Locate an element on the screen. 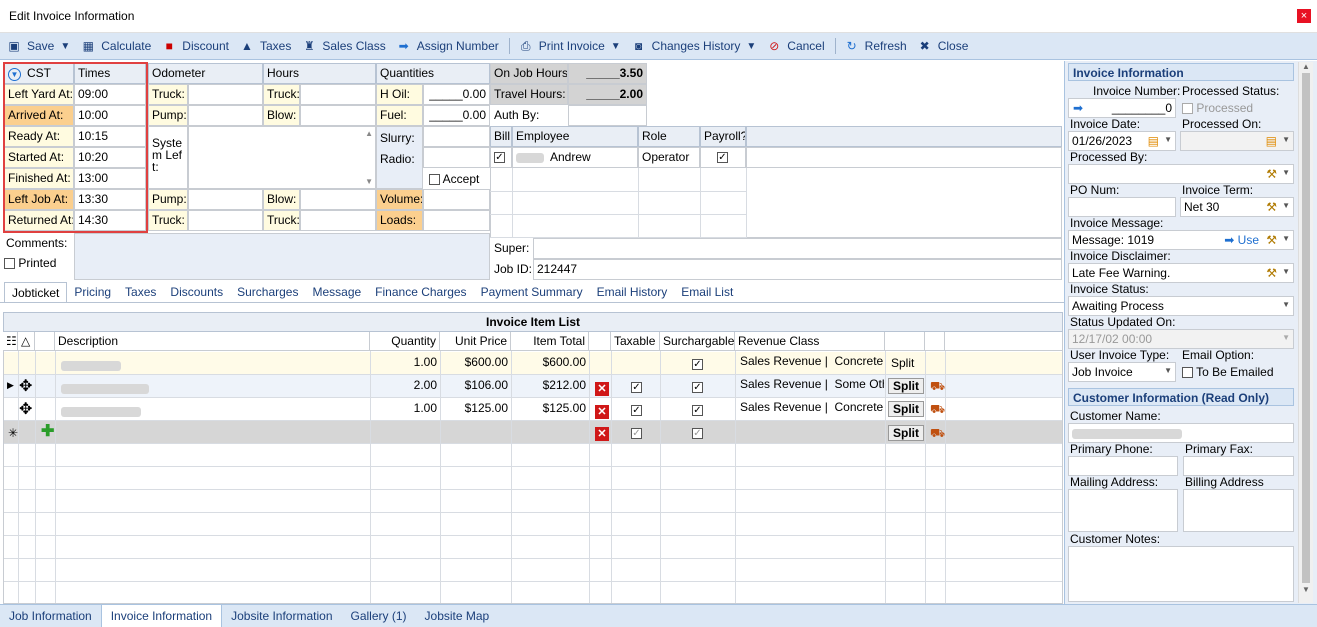 Image resolution: width=1317 pixels, height=627 pixels. tab-payment-summary: Payment Summary is located at coordinates (532, 292).